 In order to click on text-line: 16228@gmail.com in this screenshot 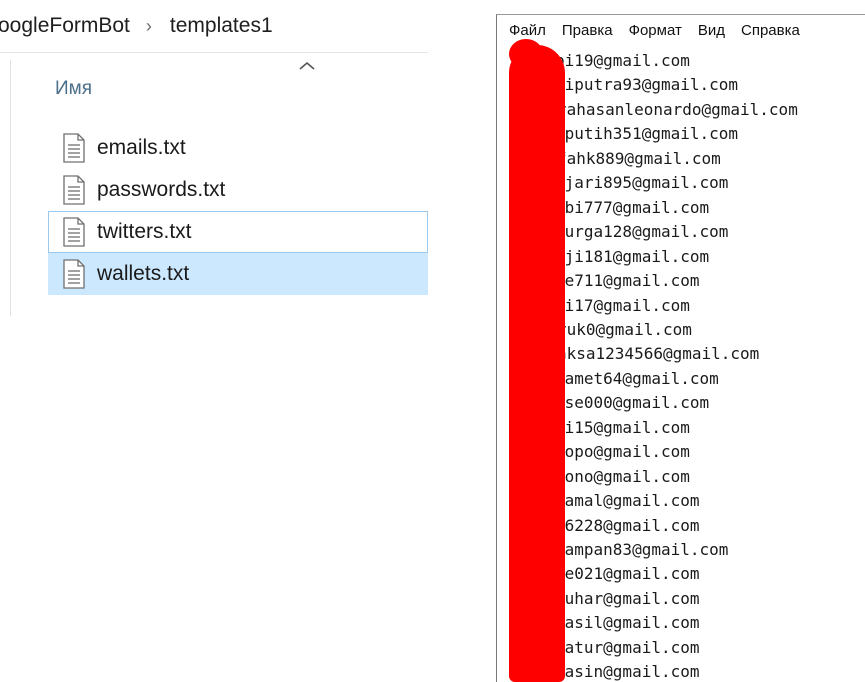, I will do `click(627, 526)`.